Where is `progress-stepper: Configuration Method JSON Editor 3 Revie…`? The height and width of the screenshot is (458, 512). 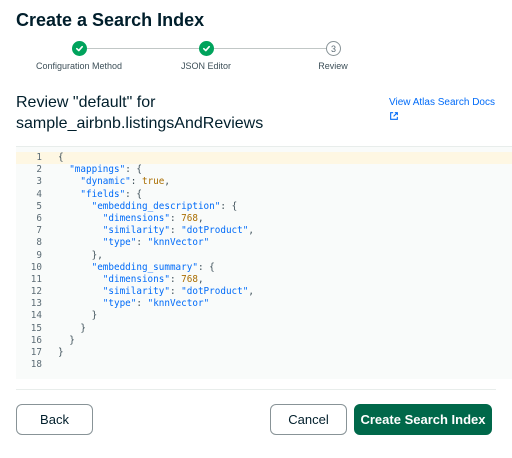 progress-stepper: Configuration Method JSON Editor 3 Revie… is located at coordinates (256, 58).